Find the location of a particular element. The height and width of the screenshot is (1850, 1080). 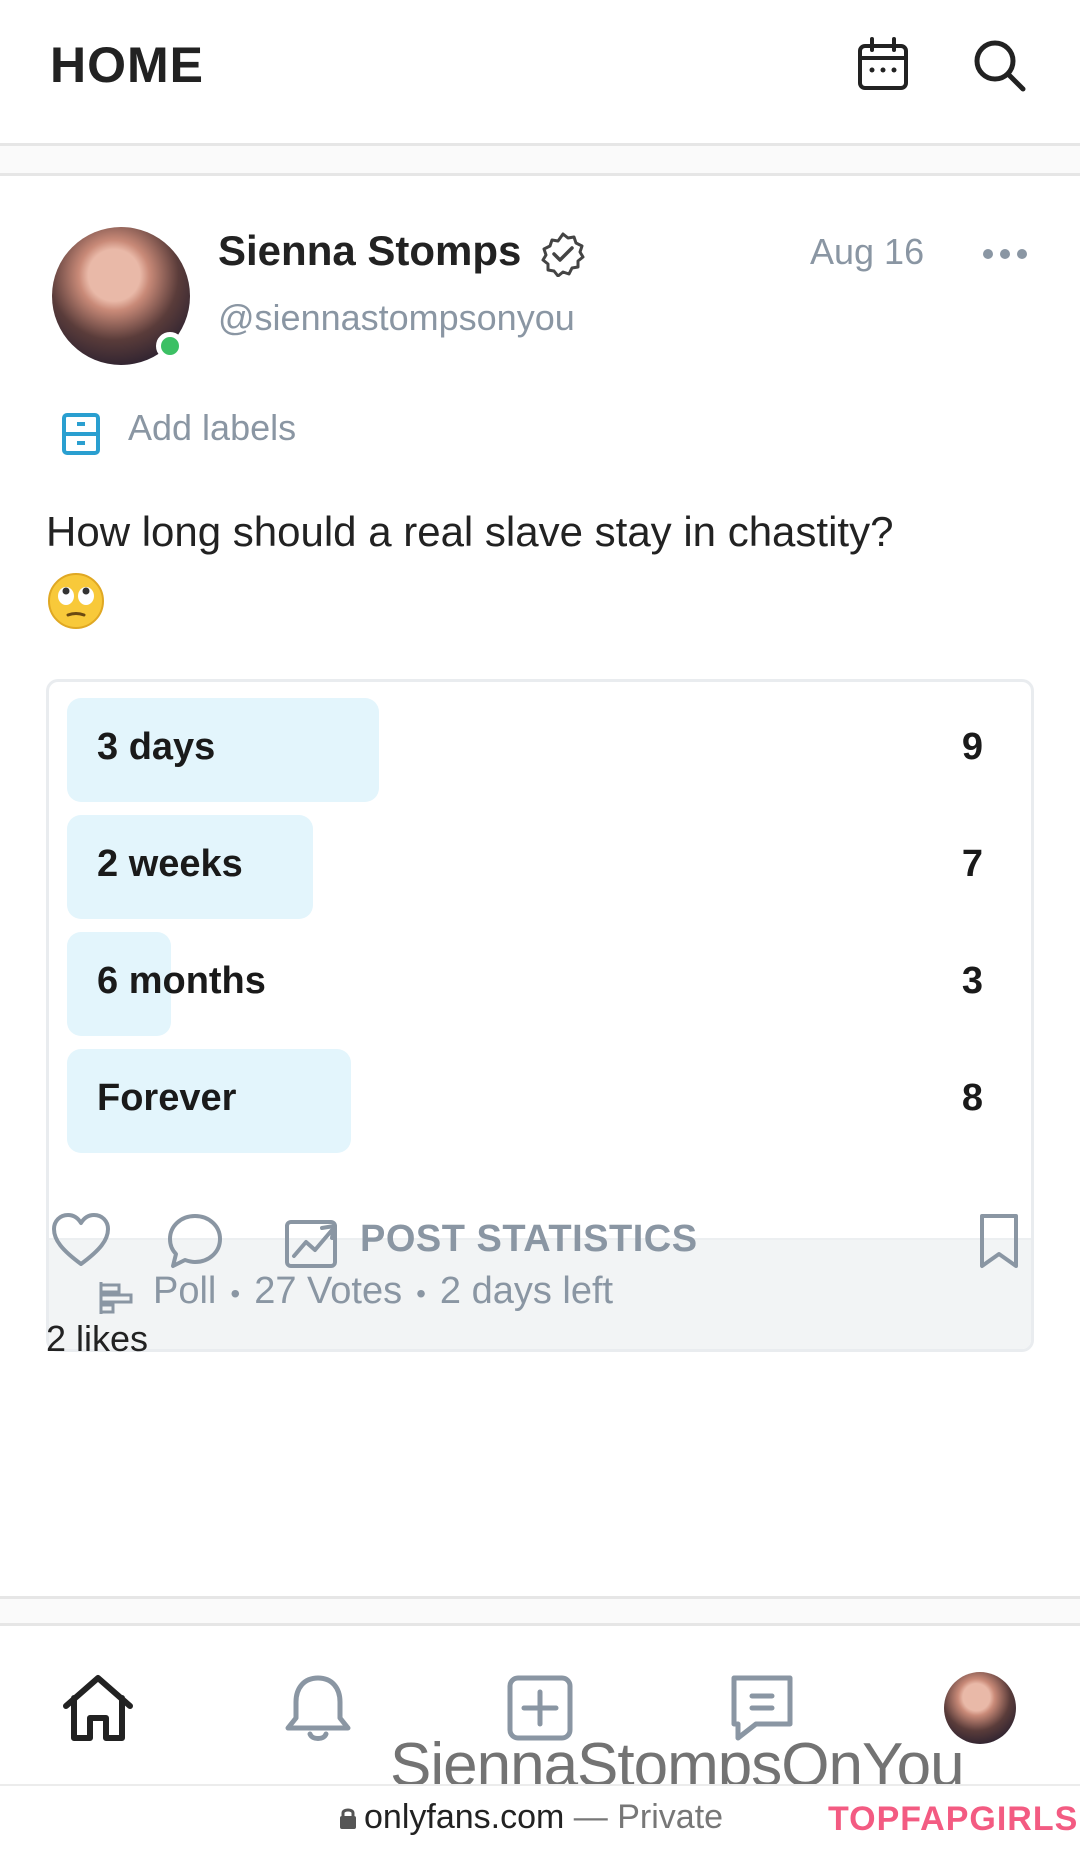

post-actions: POST STATISTICS is located at coordinates (540, 1245).